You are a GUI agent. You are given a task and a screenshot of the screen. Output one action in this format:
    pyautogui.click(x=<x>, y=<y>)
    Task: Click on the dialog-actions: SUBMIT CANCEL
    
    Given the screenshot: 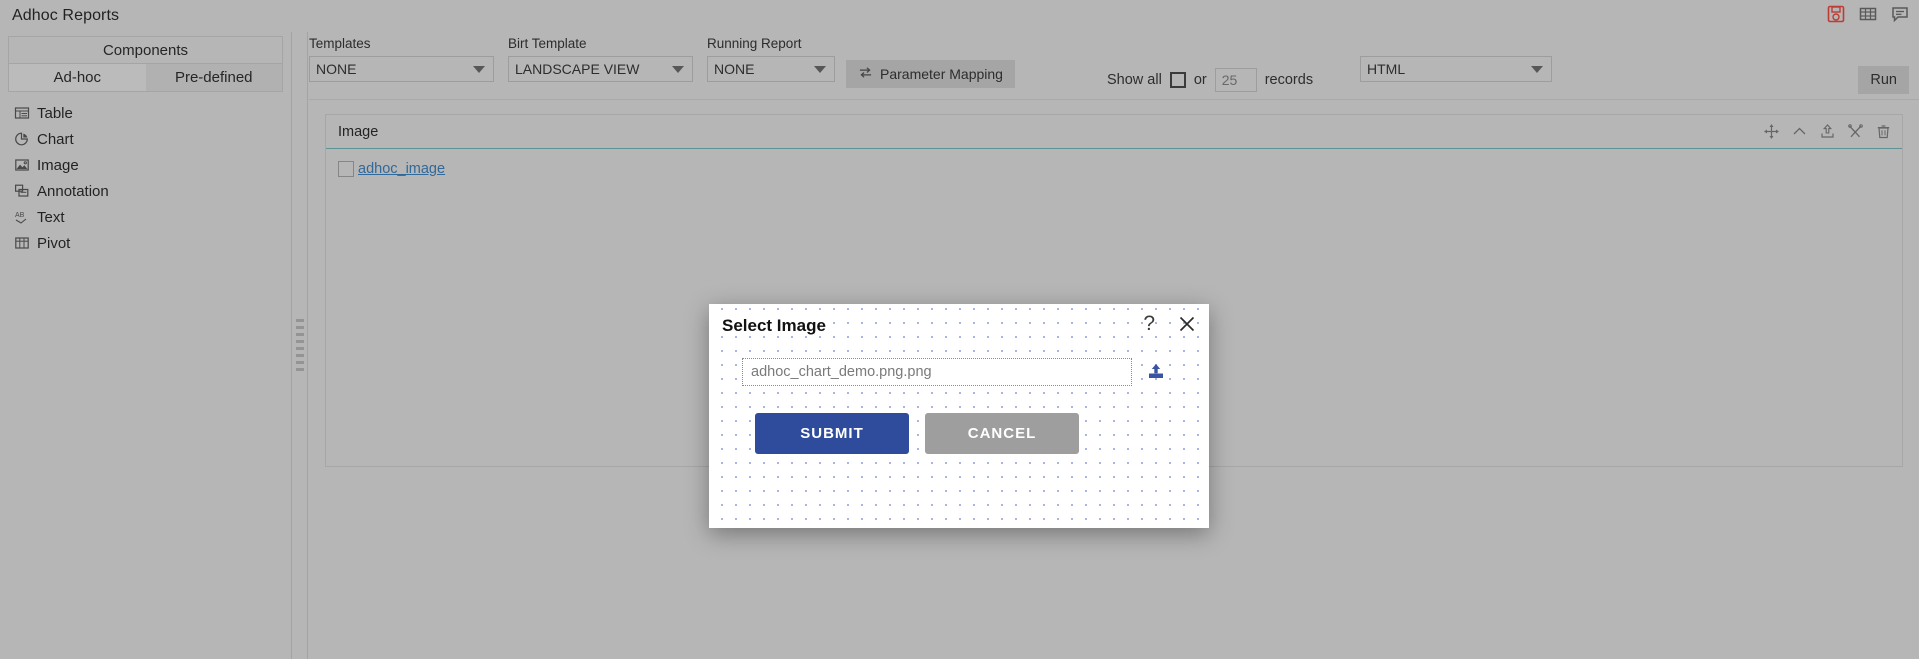 What is the action you would take?
    pyautogui.click(x=959, y=420)
    